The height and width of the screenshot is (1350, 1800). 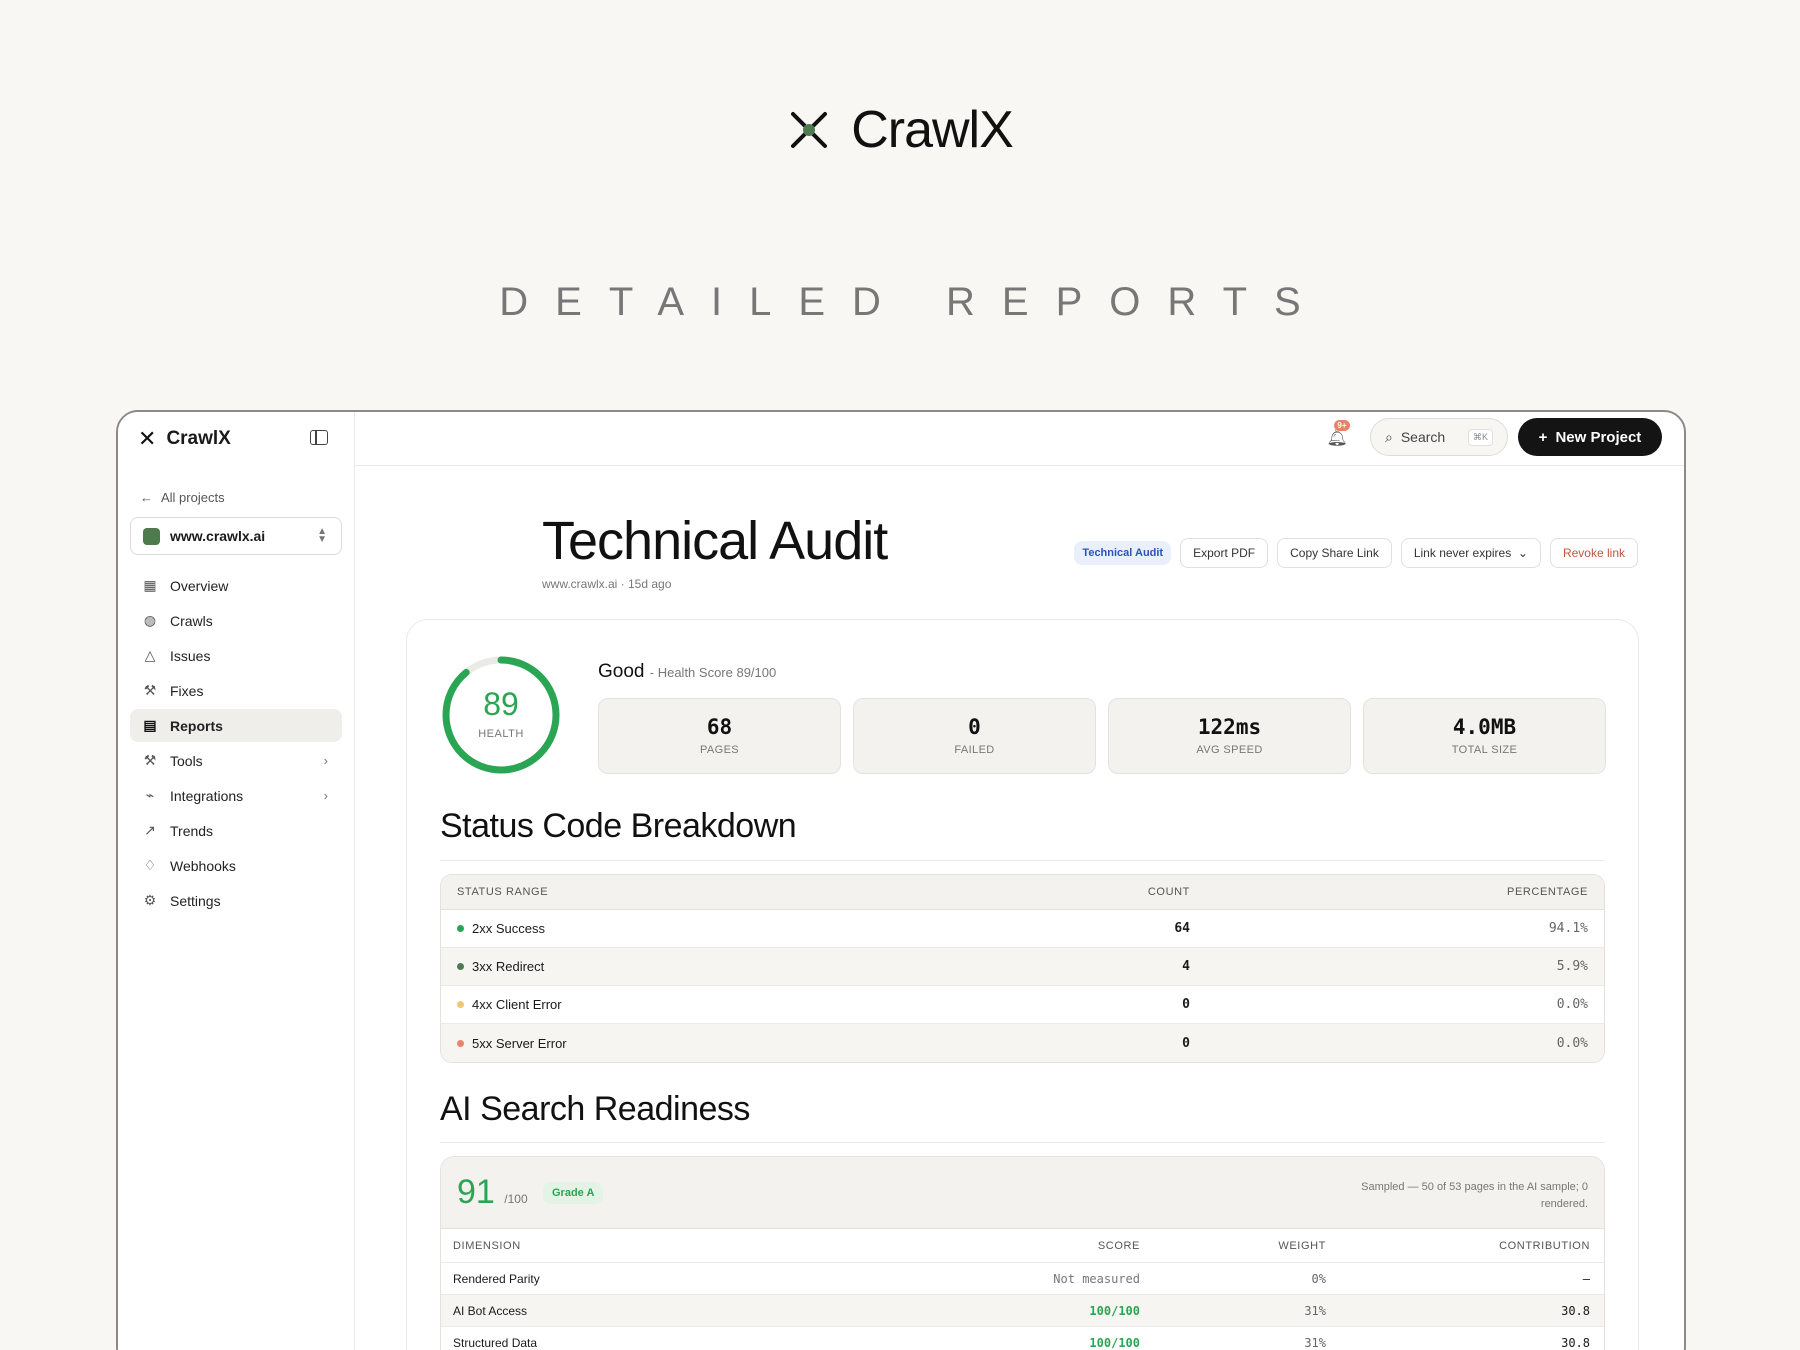 I want to click on status-label: 4xx Client Error, so click(x=517, y=1004).